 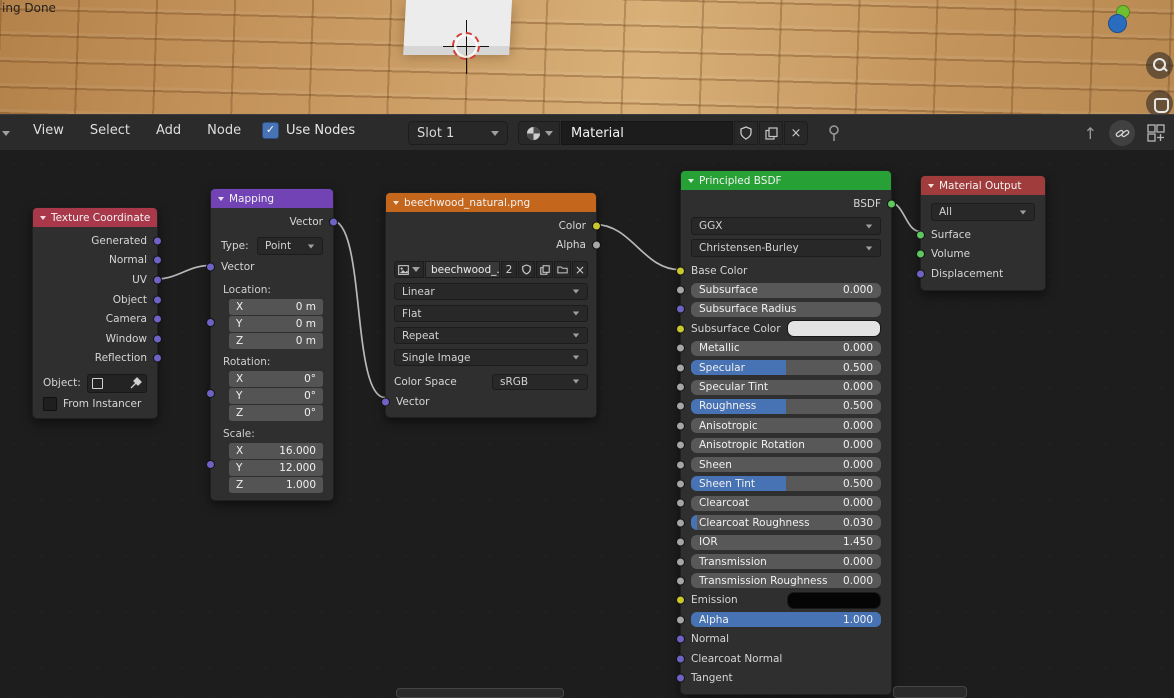 What do you see at coordinates (540, 381) in the screenshot?
I see `color-space-dropdown: sRGB` at bounding box center [540, 381].